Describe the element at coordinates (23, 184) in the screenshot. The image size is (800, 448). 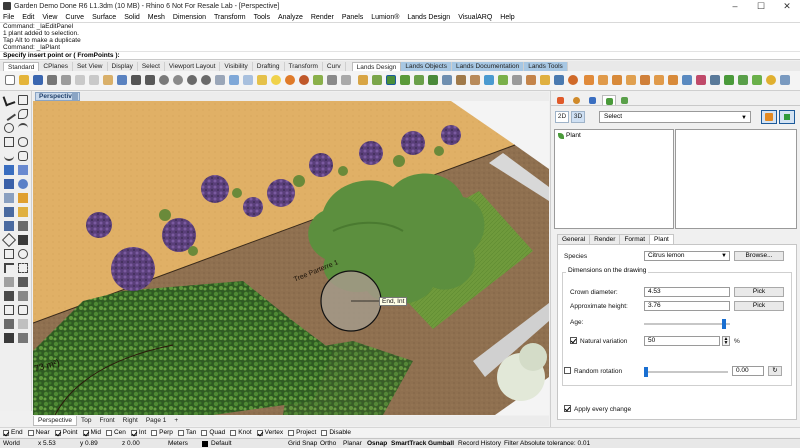
I see `sphere-icon` at that location.